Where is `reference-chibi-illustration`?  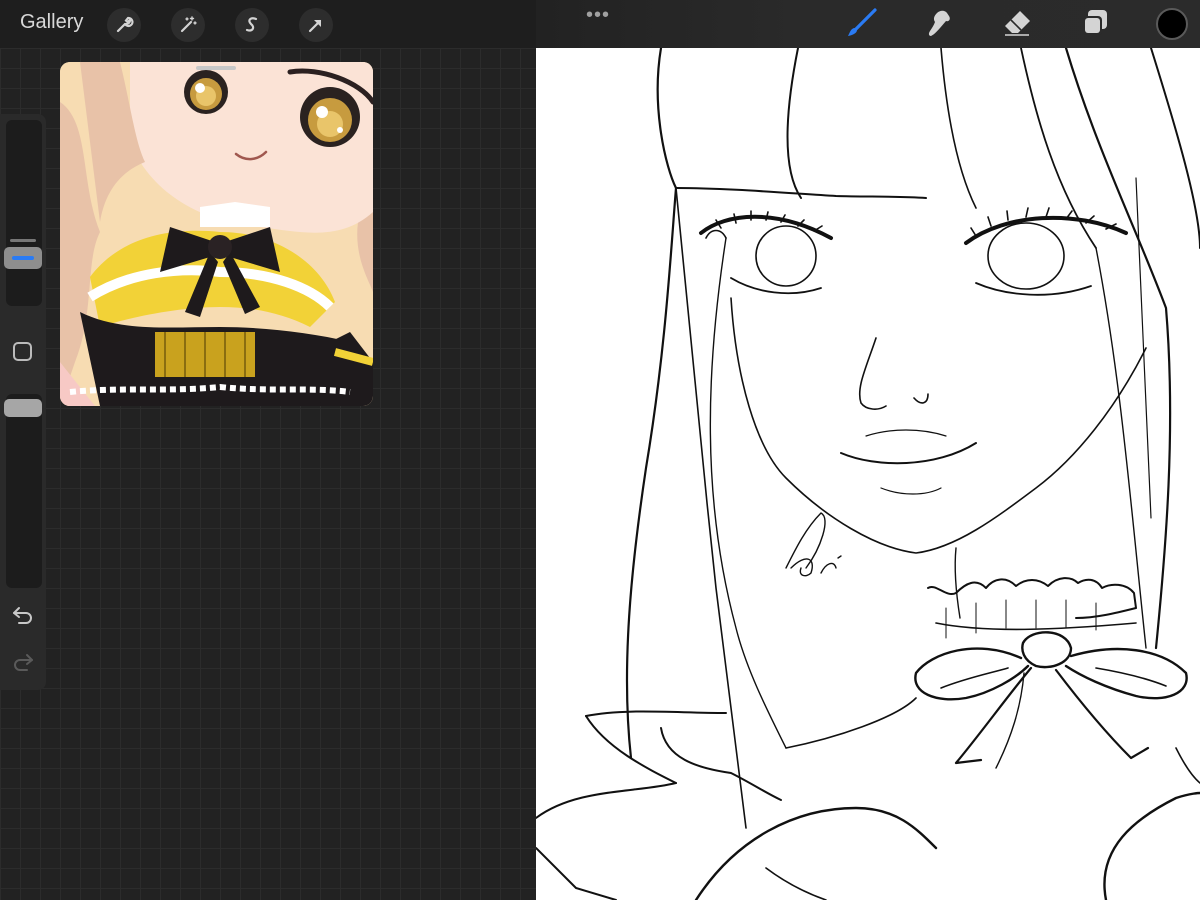
reference-chibi-illustration is located at coordinates (216, 234).